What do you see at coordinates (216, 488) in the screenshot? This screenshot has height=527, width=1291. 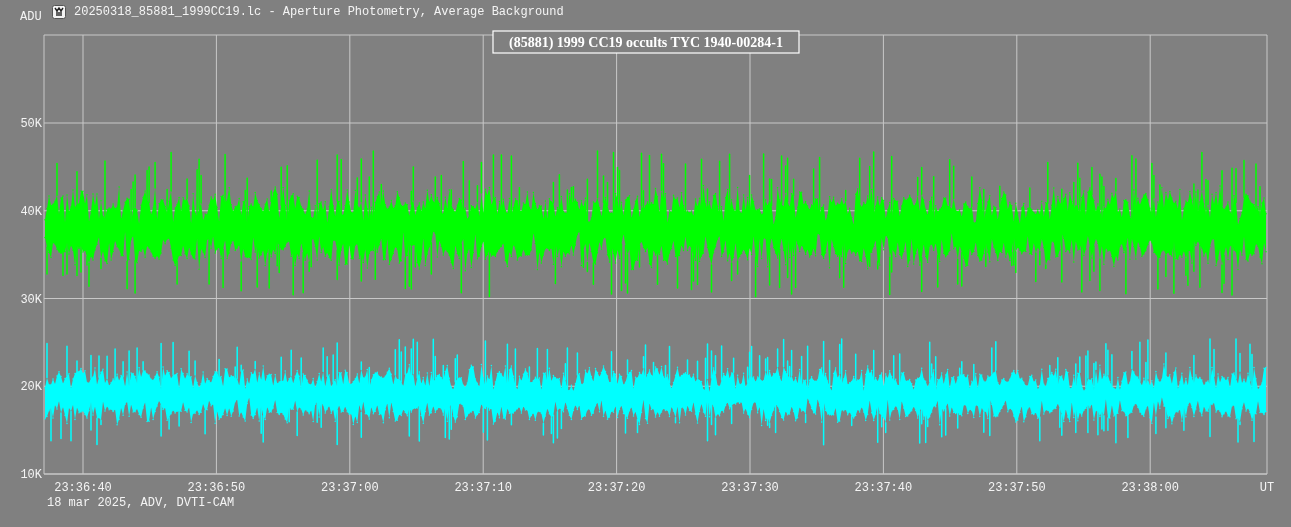 I see `x-tick-label: 23:36:50` at bounding box center [216, 488].